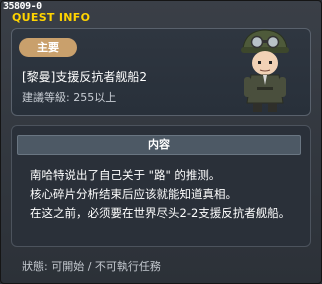 This screenshot has width=322, height=284. What do you see at coordinates (69, 97) in the screenshot?
I see `recommended-level: 建議等級: 255以上` at bounding box center [69, 97].